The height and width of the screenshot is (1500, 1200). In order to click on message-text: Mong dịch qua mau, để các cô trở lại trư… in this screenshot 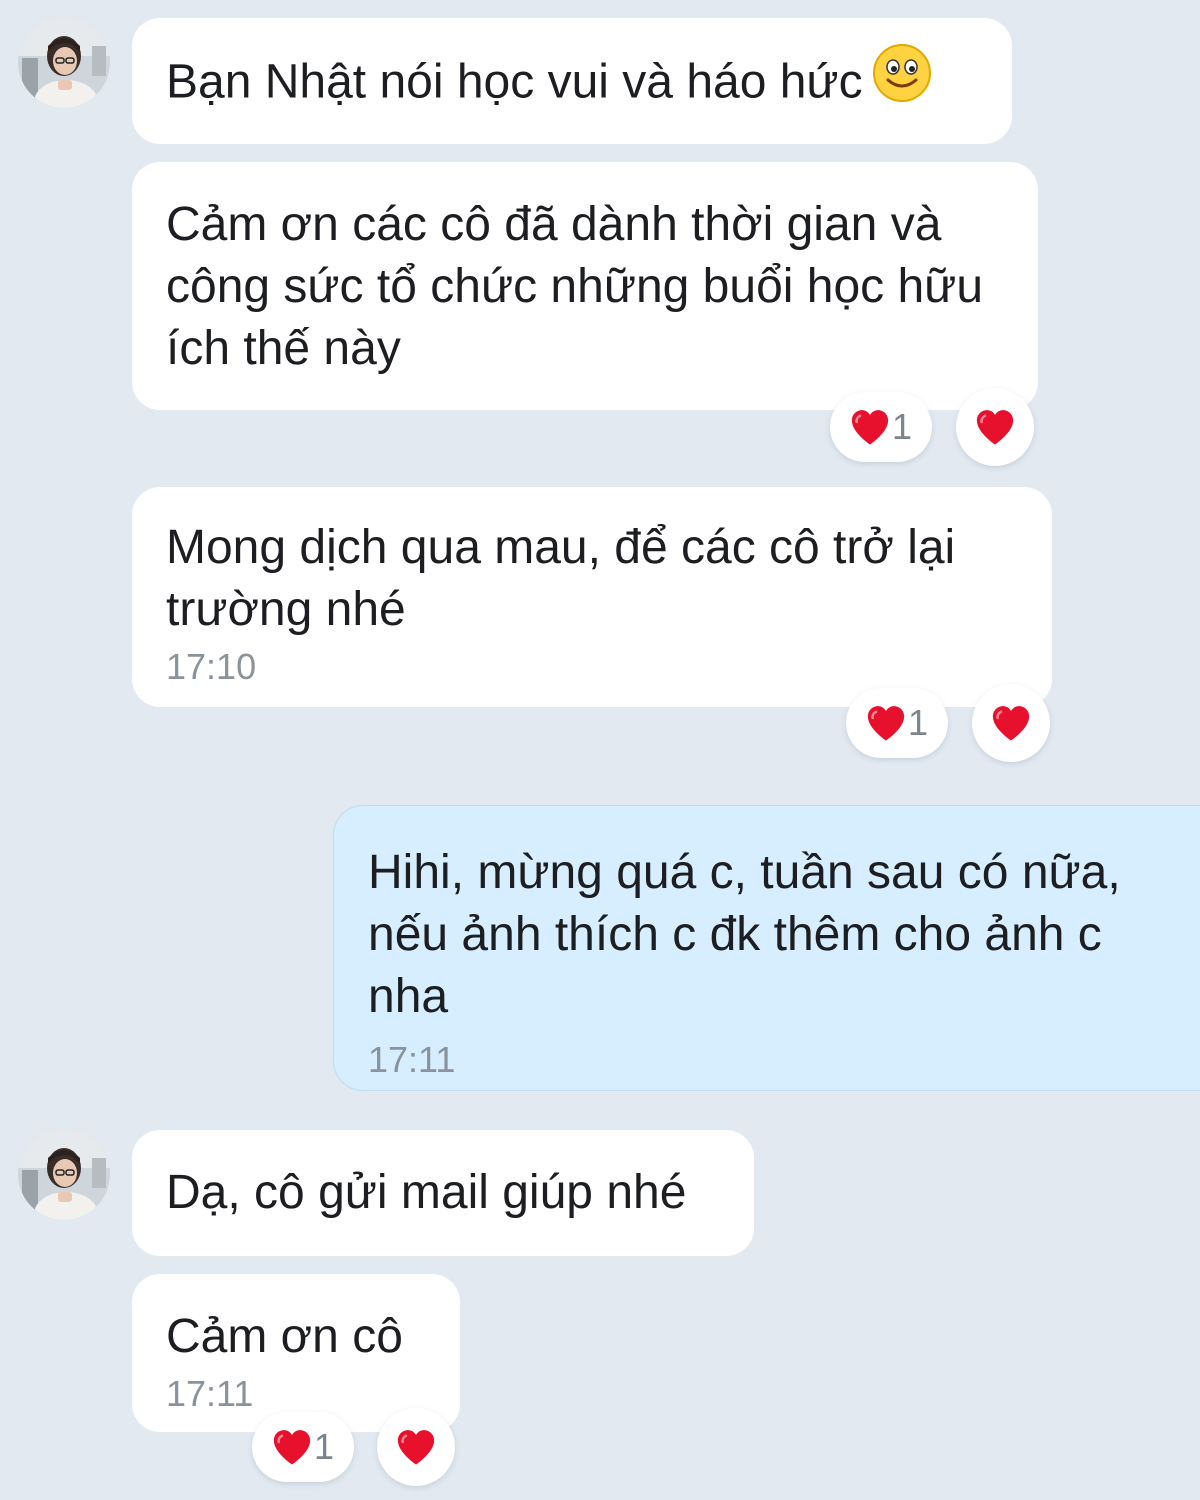, I will do `click(561, 578)`.